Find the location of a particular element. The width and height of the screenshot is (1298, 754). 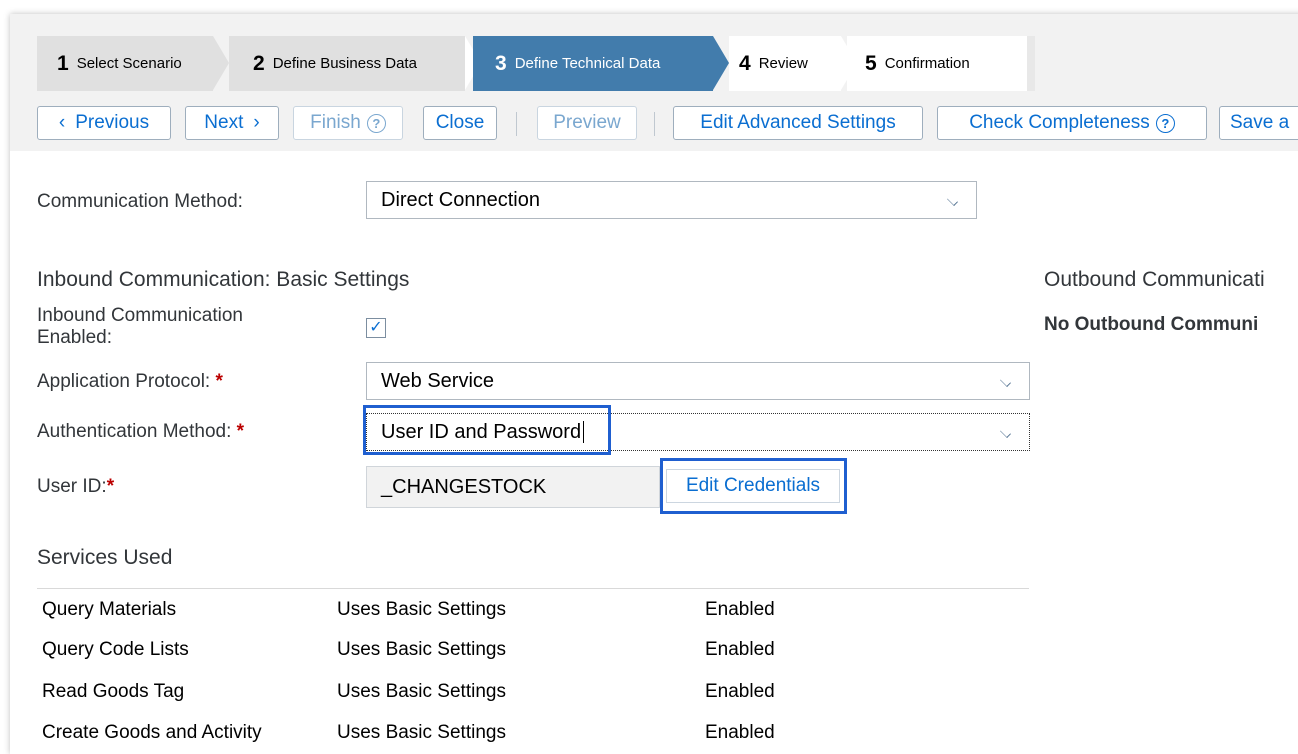

inbound-enabled-checkbox: ✓ is located at coordinates (376, 328).